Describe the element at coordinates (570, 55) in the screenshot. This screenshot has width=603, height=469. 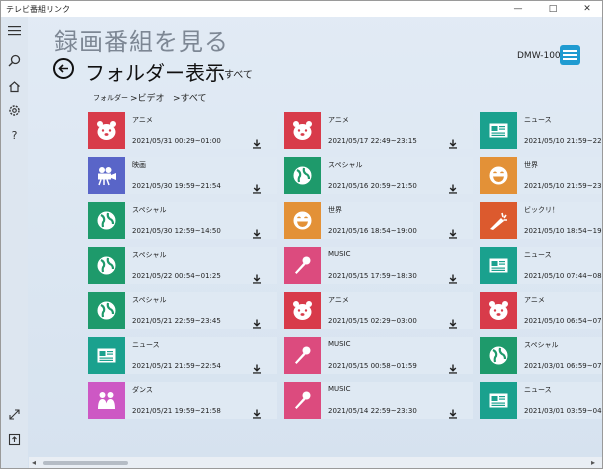
I see `recorder-device-icon` at that location.